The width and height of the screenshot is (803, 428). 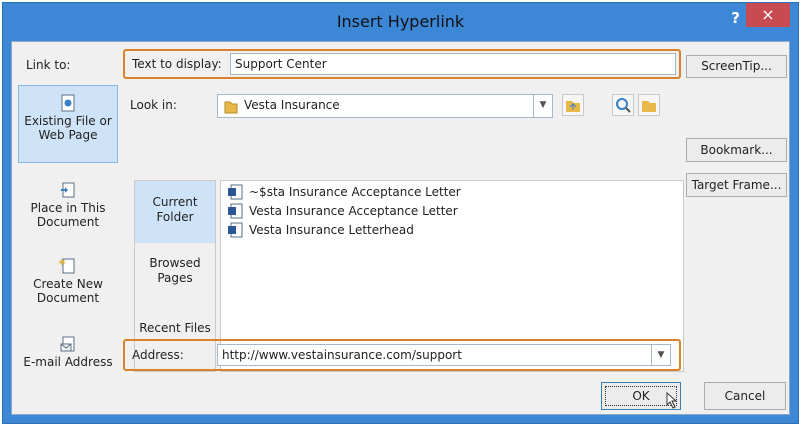 I want to click on look-in-value: Vesta Insurance, so click(x=292, y=105).